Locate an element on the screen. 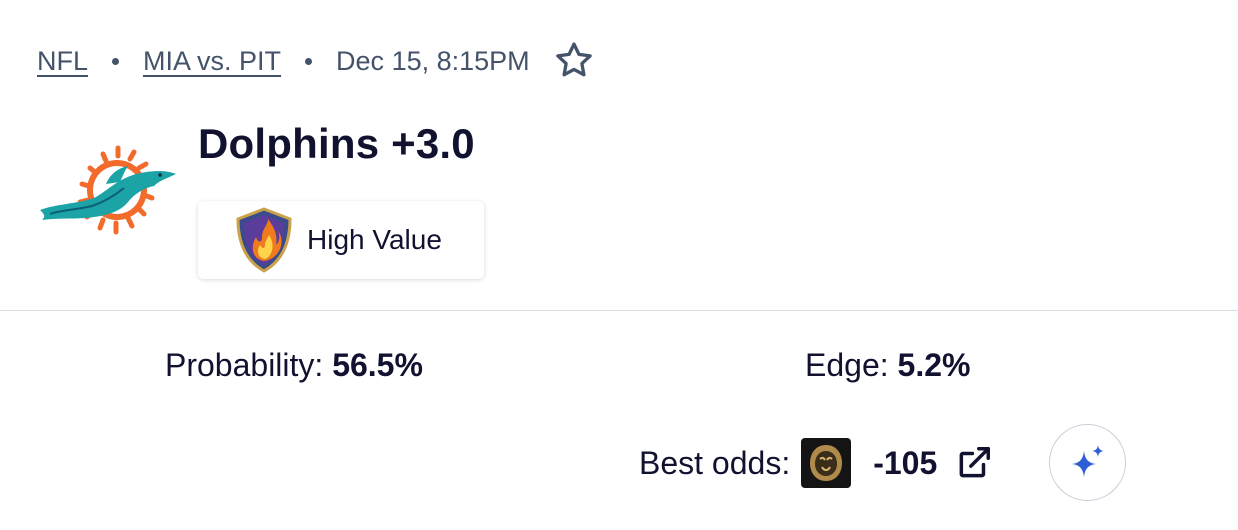 This screenshot has height=530, width=1238. breadcrumb-league-link: NFL is located at coordinates (62, 61).